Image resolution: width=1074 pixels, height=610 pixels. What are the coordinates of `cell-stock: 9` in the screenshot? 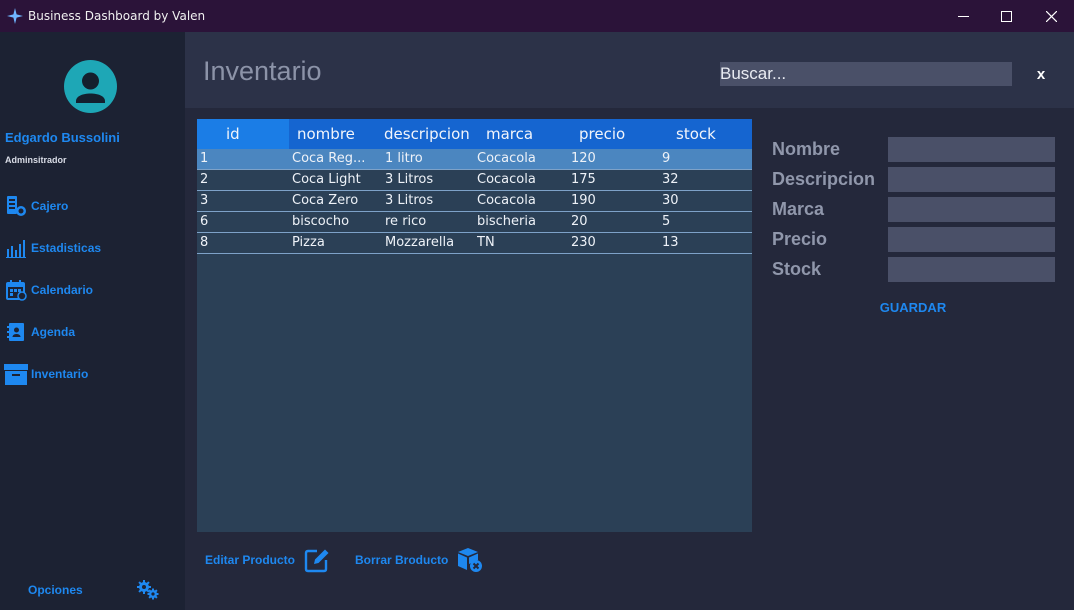 It's located at (666, 158).